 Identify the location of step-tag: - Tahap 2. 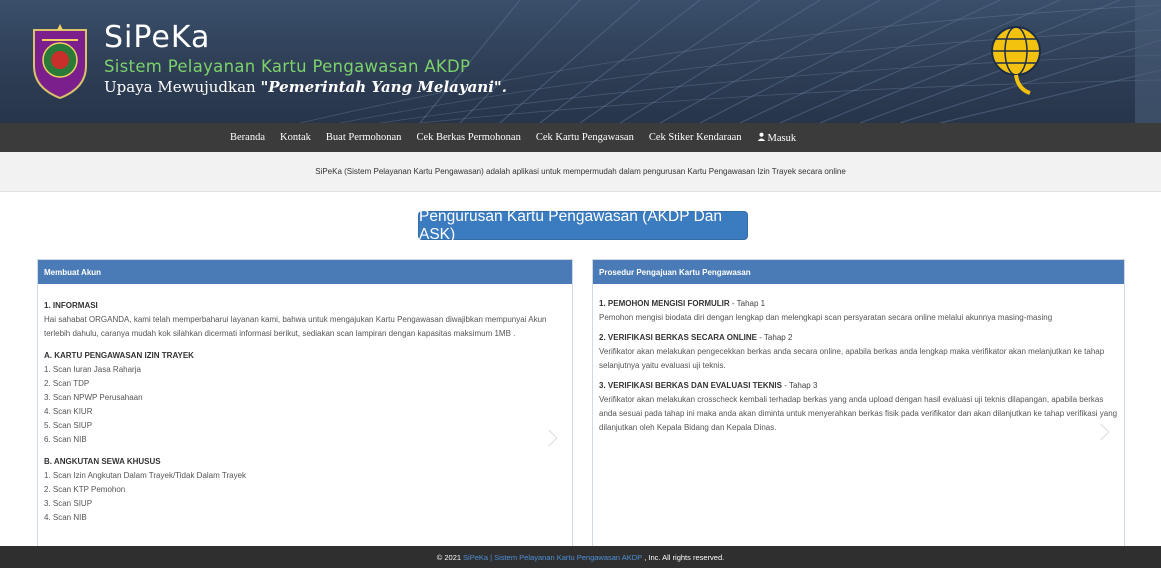
(774, 337).